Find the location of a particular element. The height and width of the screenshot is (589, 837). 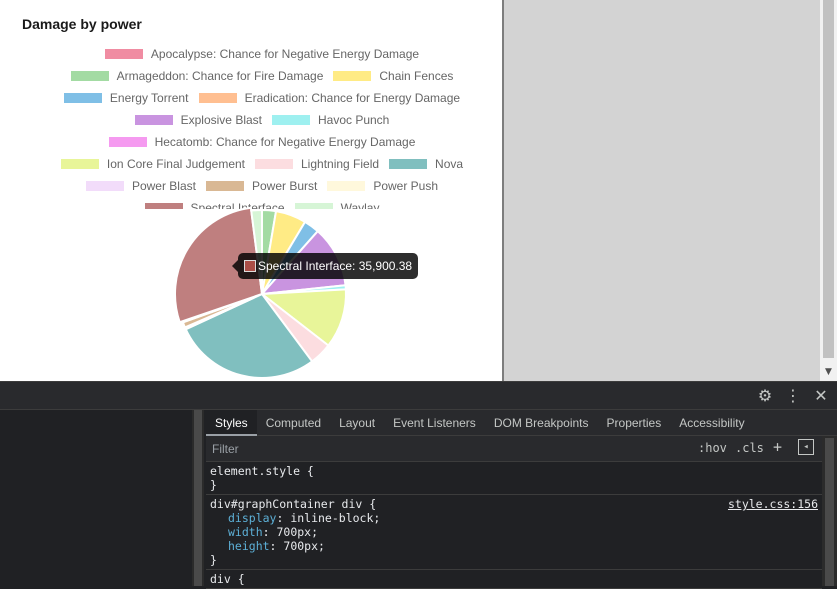

legend-label: Nova is located at coordinates (449, 164).